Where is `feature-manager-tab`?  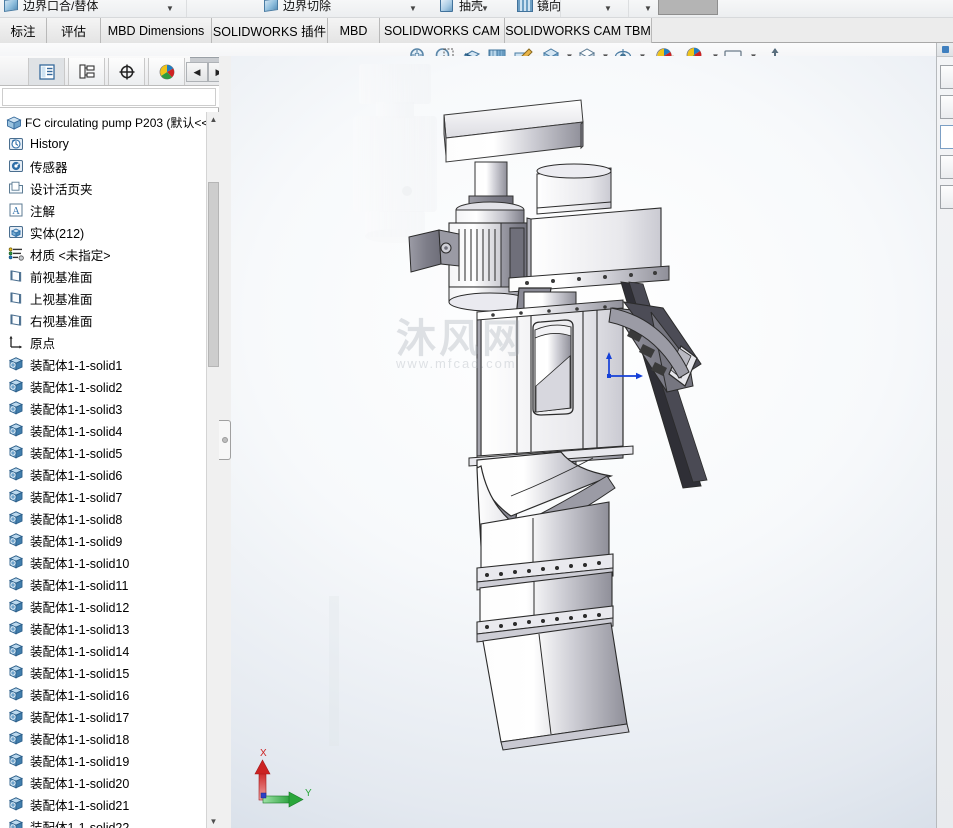 feature-manager-tab is located at coordinates (46, 71).